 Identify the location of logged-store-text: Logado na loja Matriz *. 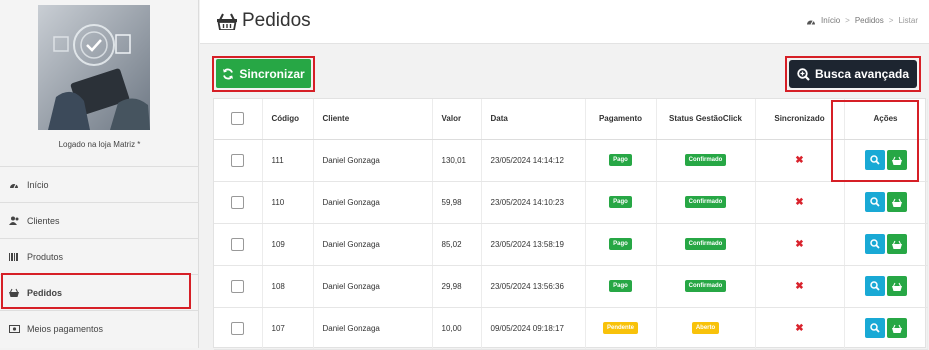
(99, 144).